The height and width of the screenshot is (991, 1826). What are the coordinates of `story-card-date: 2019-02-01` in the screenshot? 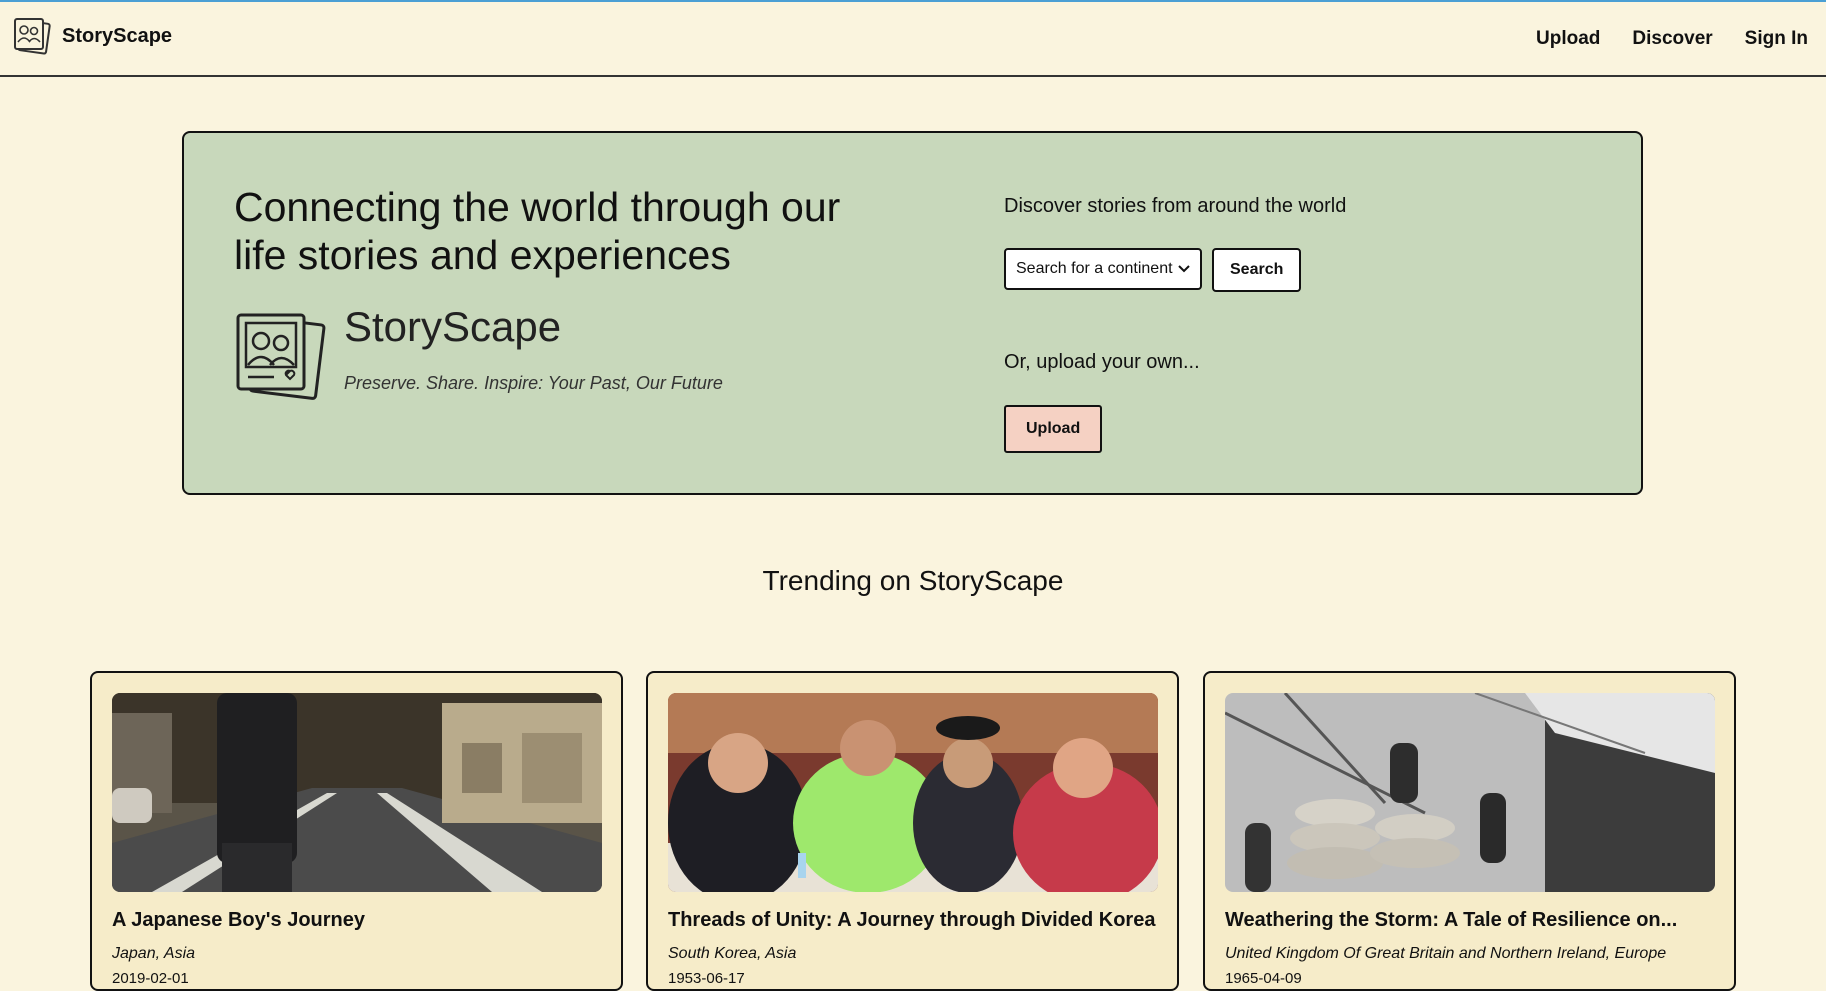 It's located at (150, 978).